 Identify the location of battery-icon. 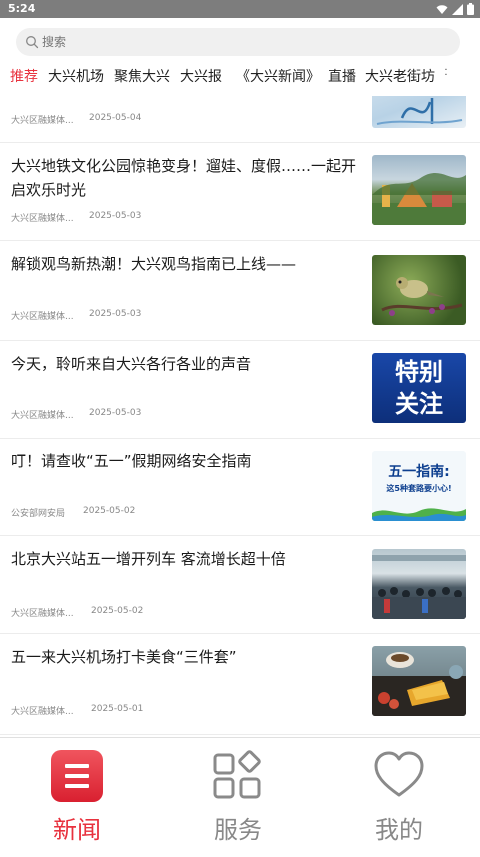
(470, 9).